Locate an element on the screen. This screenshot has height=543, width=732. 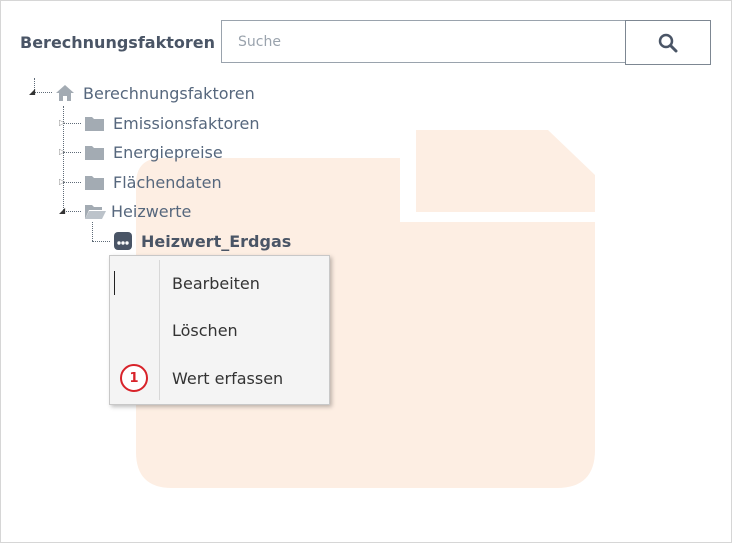
tree-node-label: Energiepreise is located at coordinates (168, 152).